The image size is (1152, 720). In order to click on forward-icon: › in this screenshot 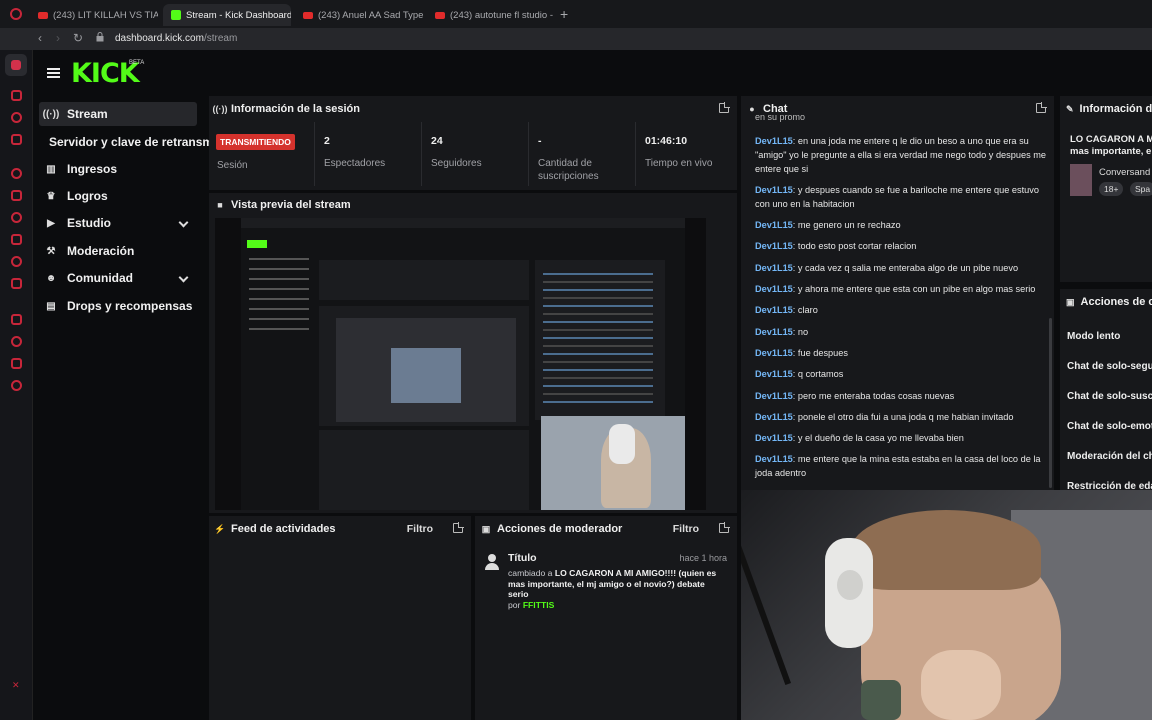, I will do `click(58, 38)`.